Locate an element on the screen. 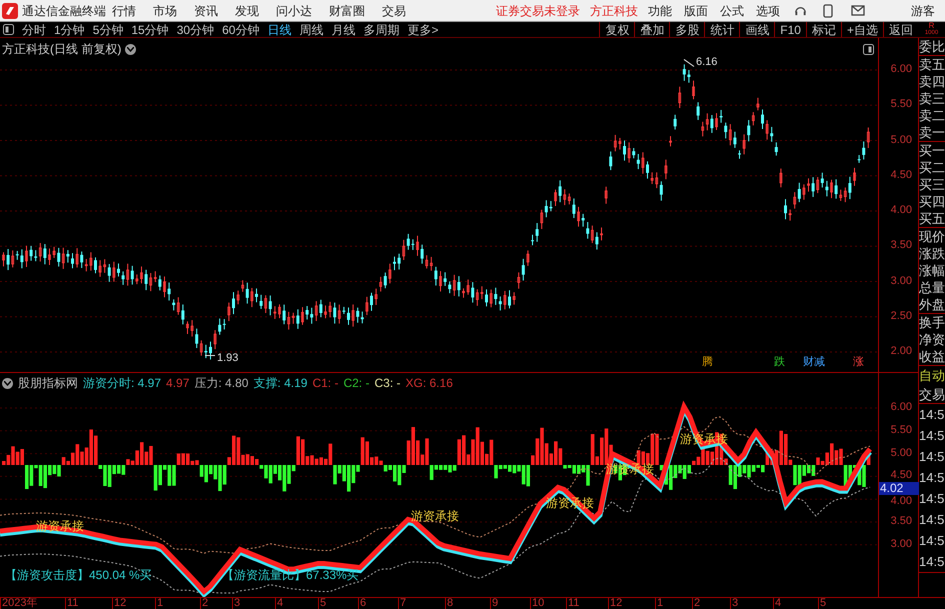  quote-field-label: 买二 is located at coordinates (932, 167).